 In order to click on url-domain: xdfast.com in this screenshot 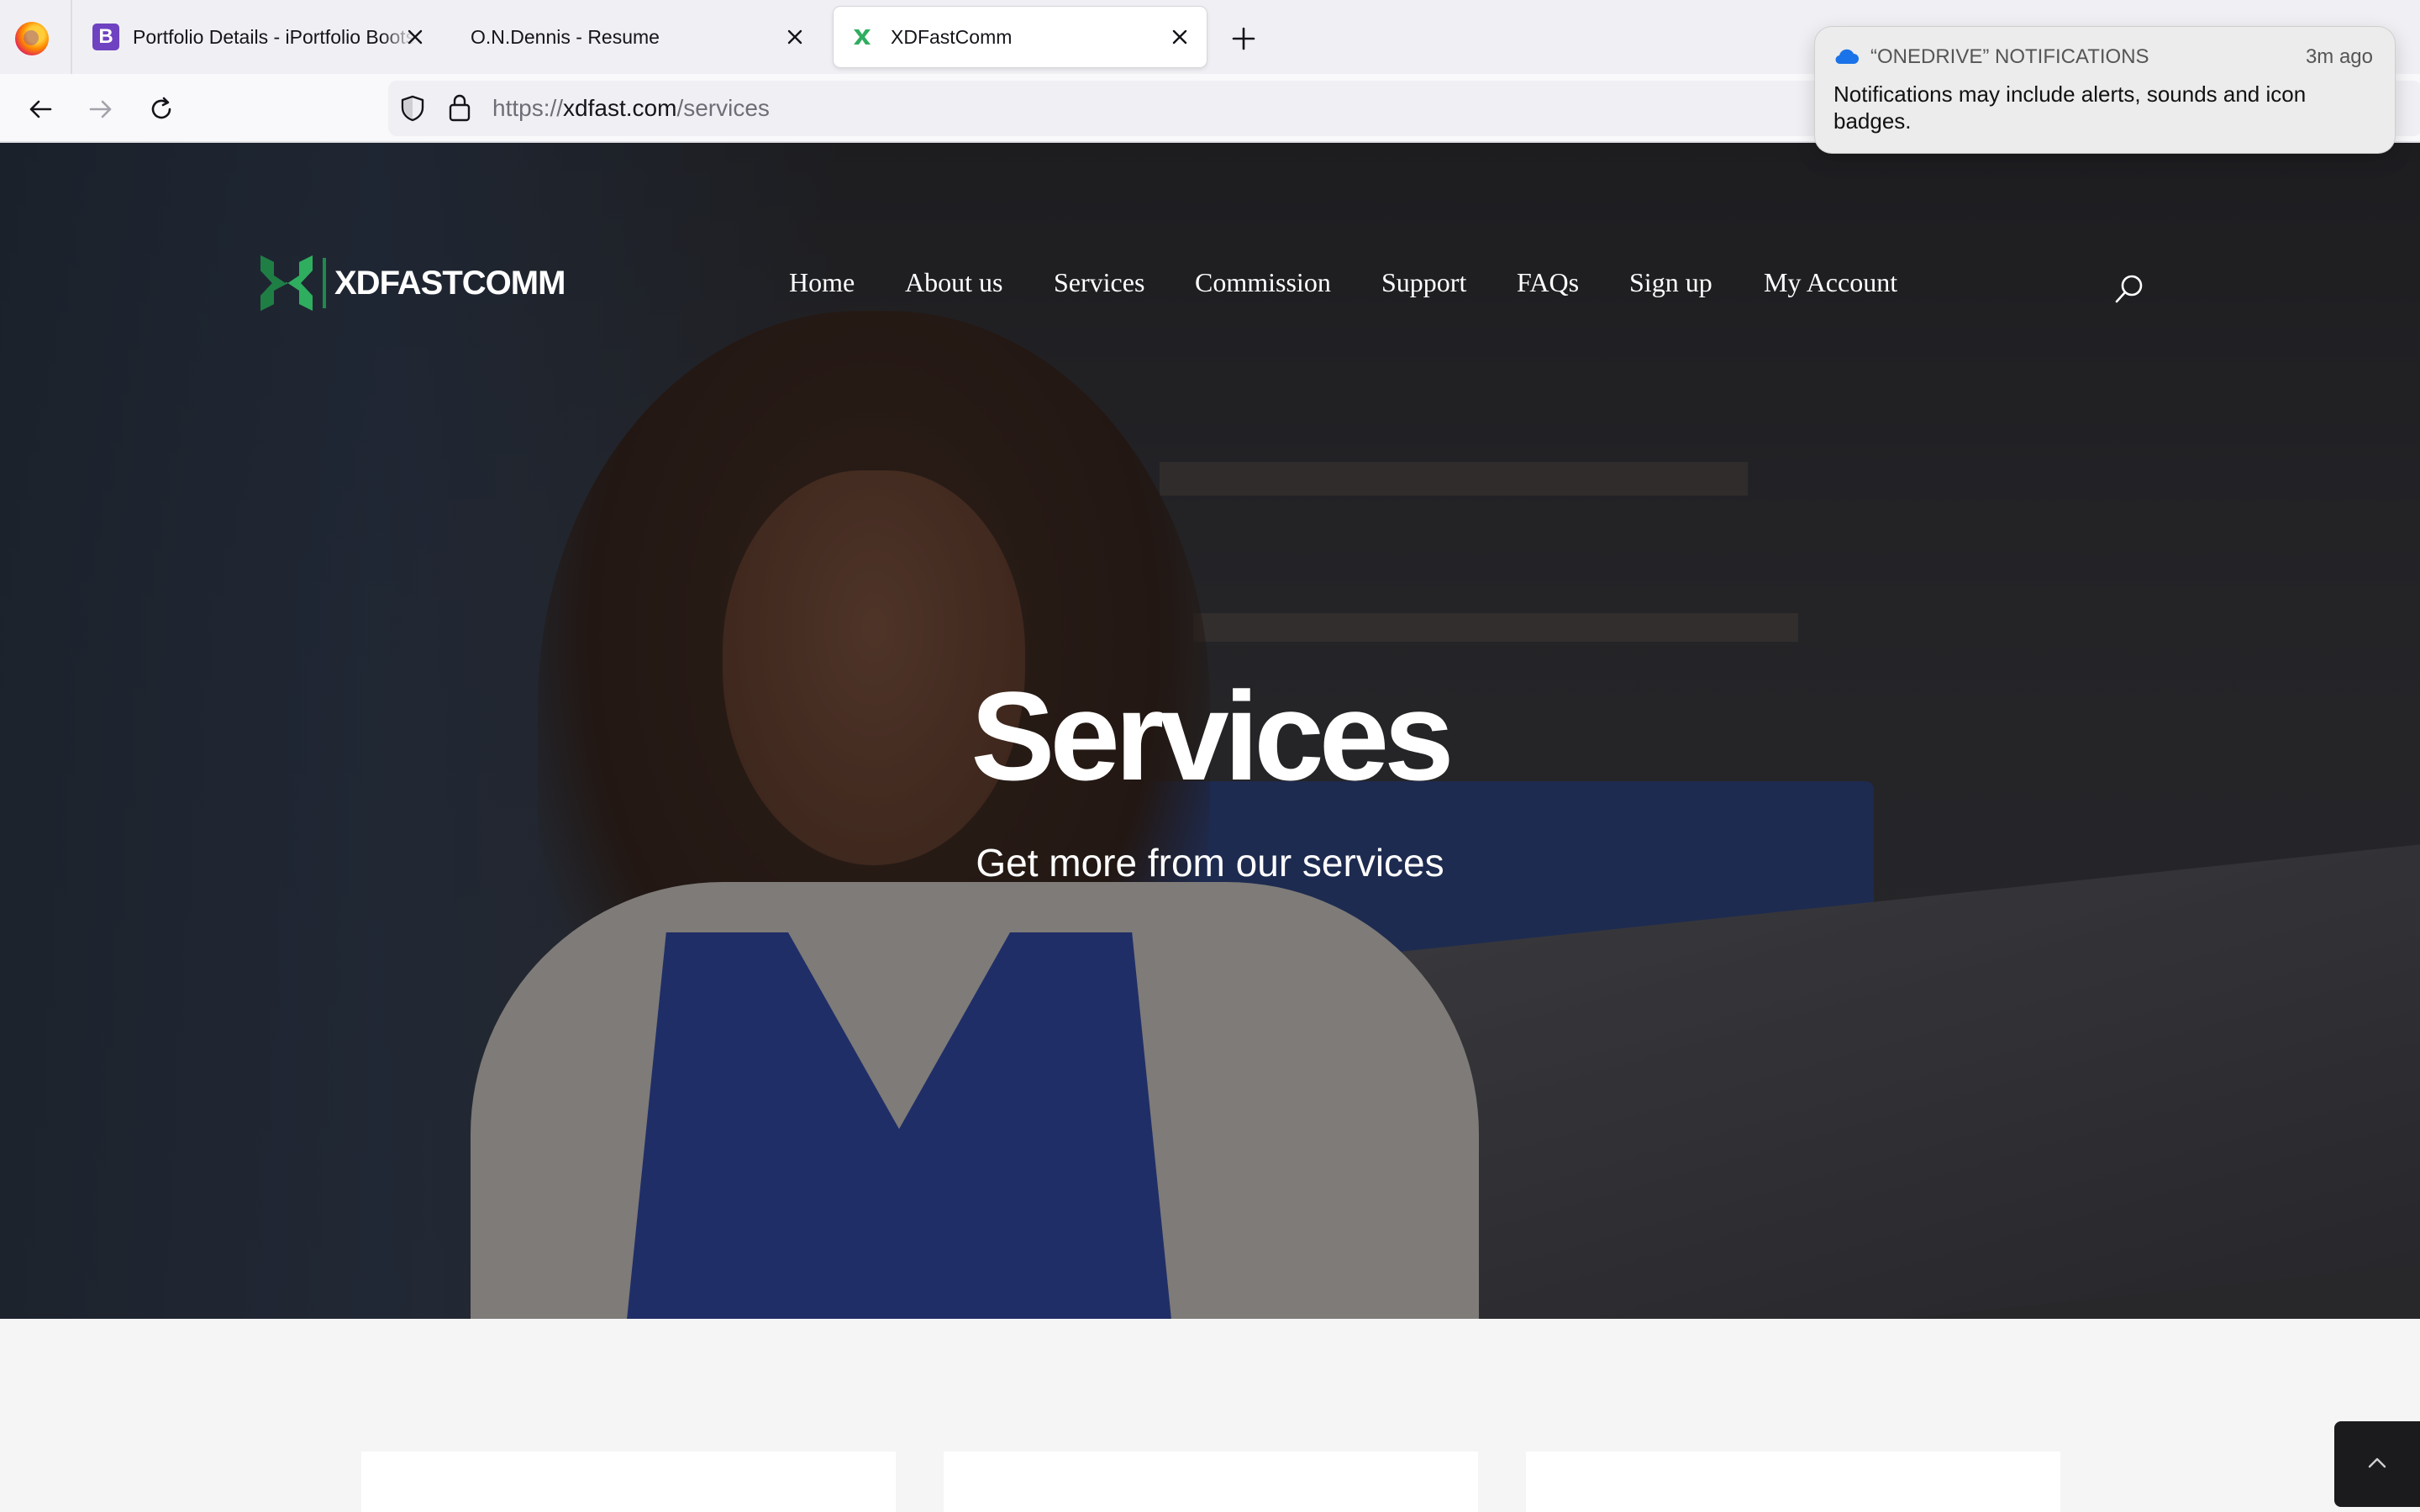, I will do `click(620, 108)`.